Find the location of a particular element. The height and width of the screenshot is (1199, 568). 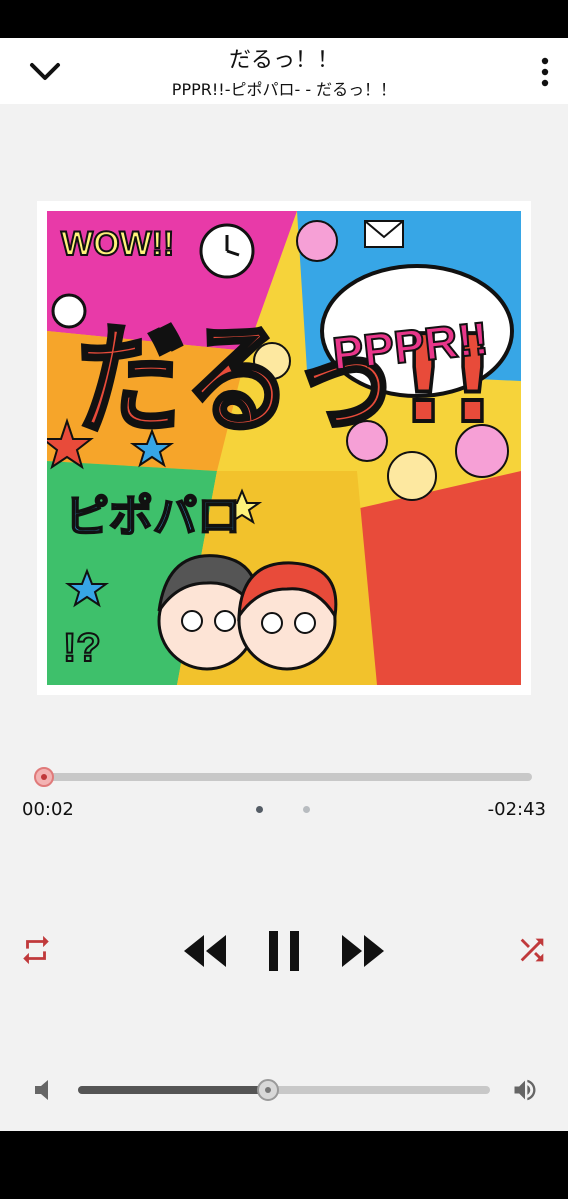

navigation-bar is located at coordinates (284, 1165).